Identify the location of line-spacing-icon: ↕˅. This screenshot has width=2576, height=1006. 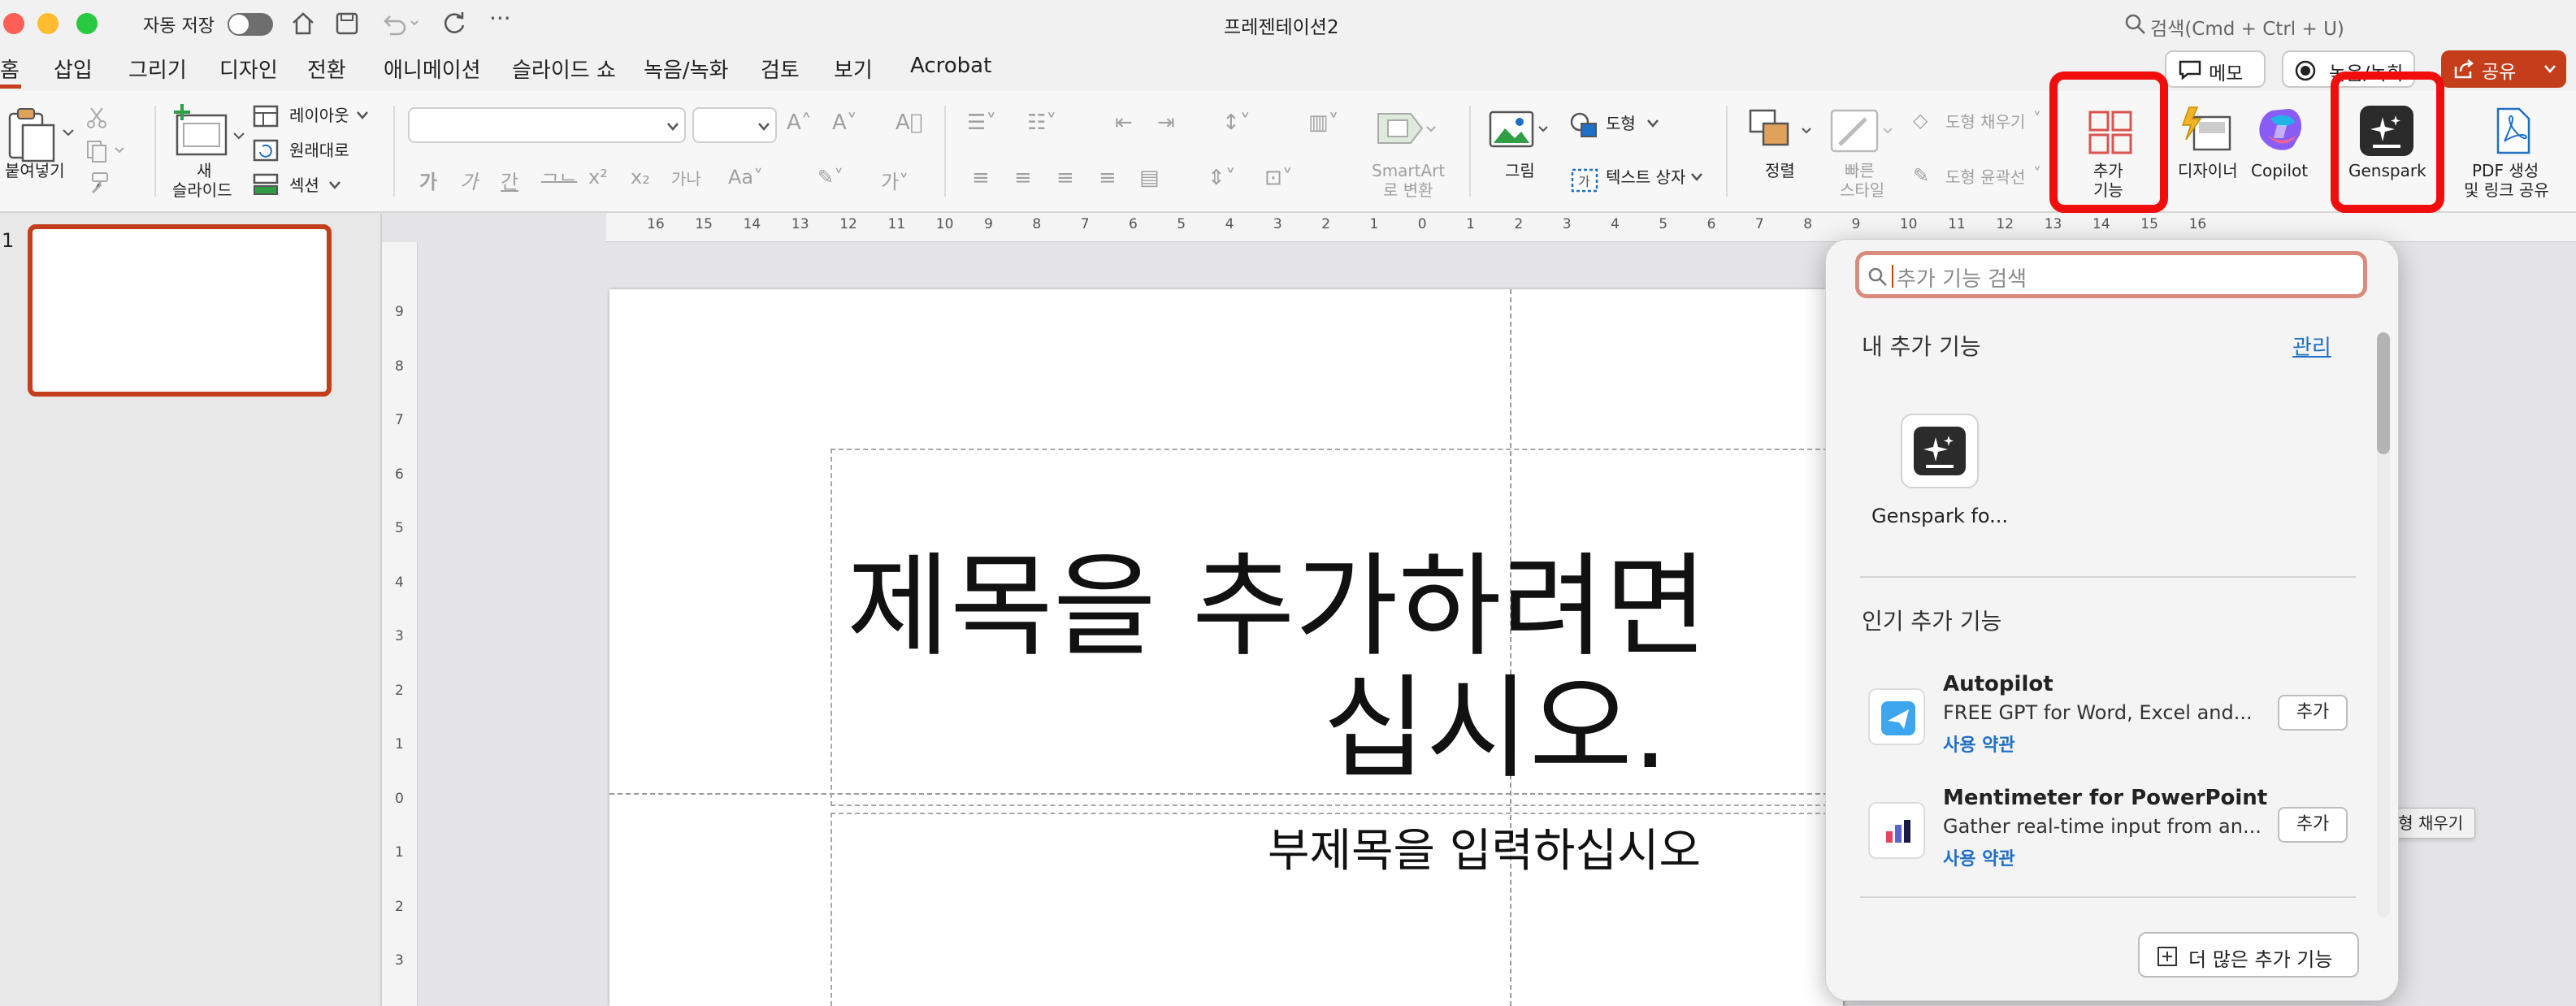
(1236, 123).